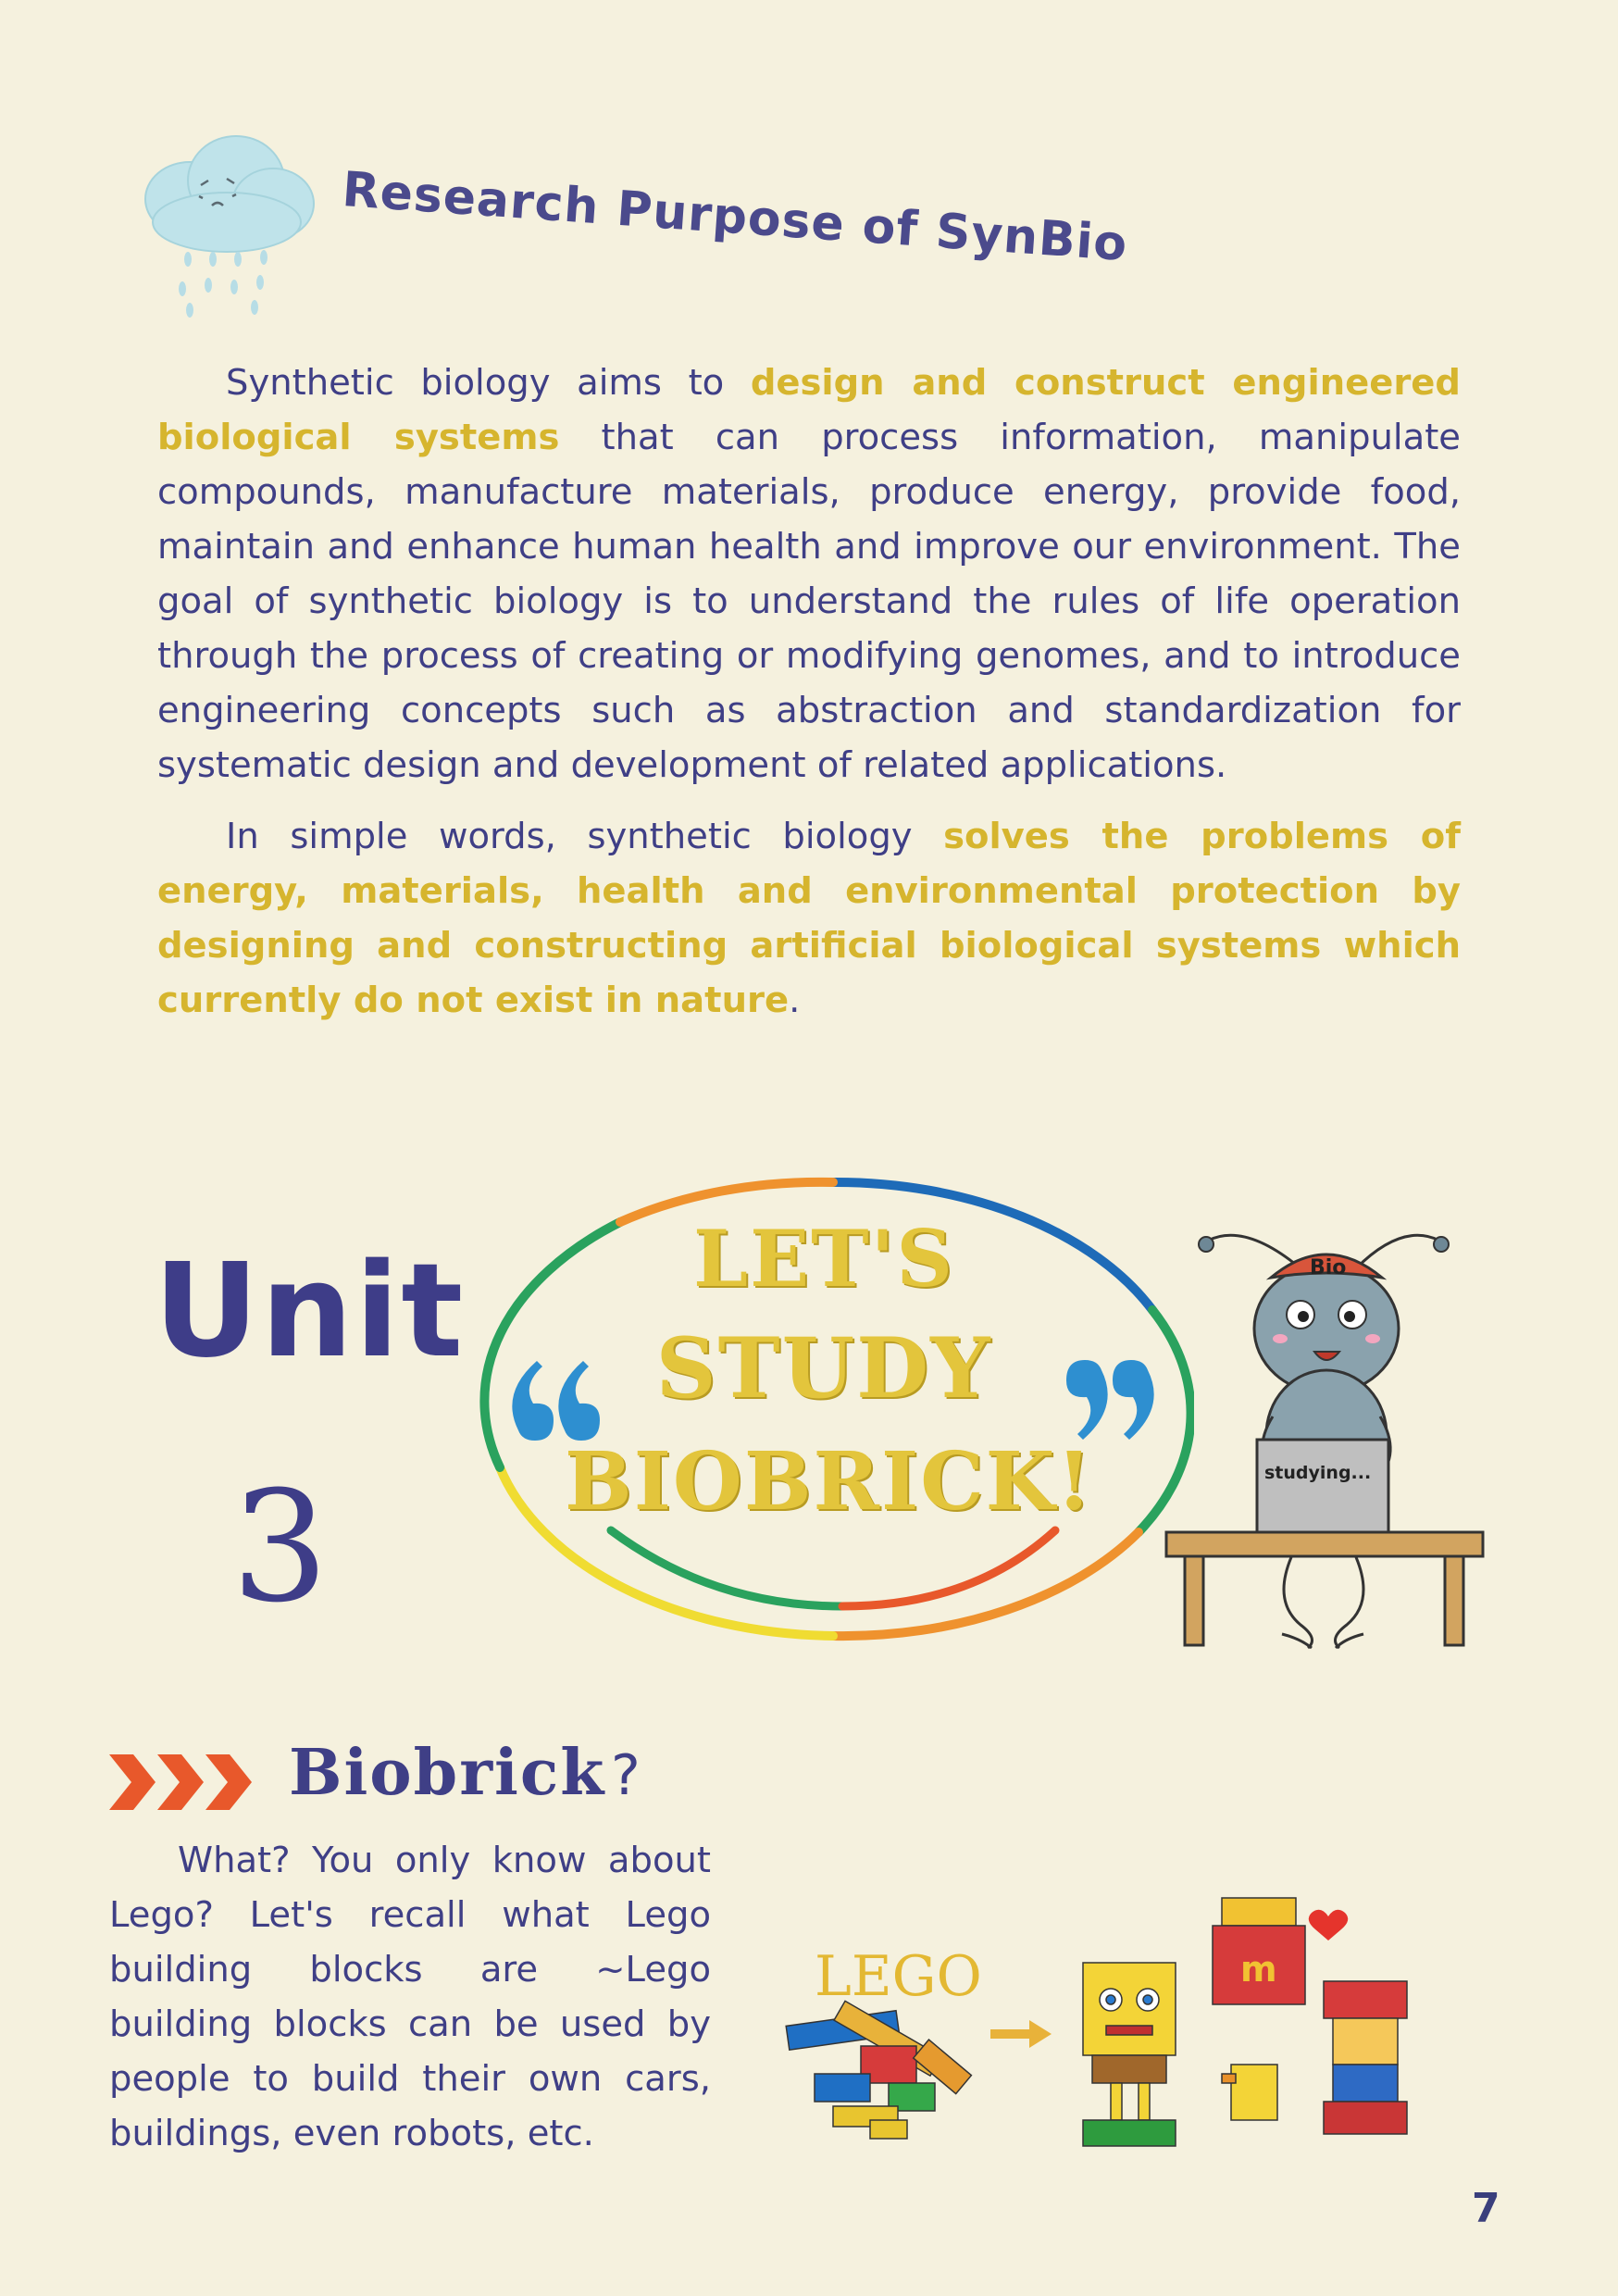  I want to click on biobrick-question-mark: ?, so click(626, 1775).